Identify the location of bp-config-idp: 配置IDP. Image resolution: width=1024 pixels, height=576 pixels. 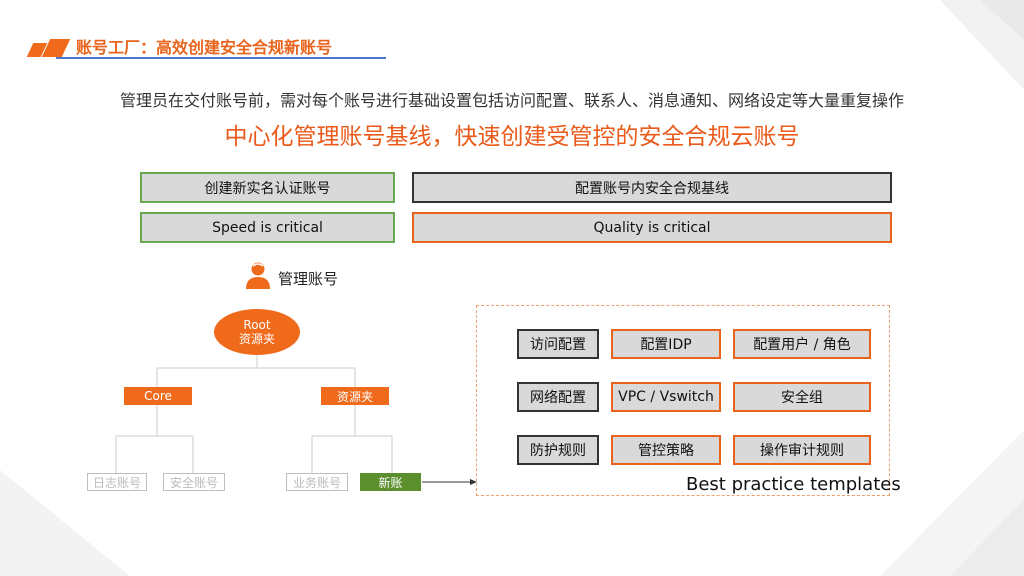
(666, 344).